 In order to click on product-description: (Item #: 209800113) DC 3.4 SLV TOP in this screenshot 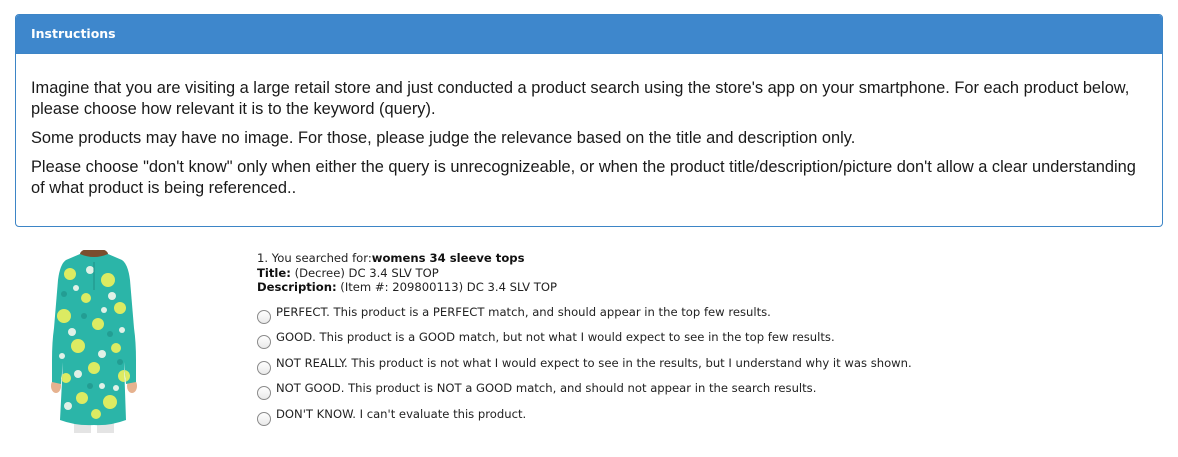, I will do `click(447, 287)`.